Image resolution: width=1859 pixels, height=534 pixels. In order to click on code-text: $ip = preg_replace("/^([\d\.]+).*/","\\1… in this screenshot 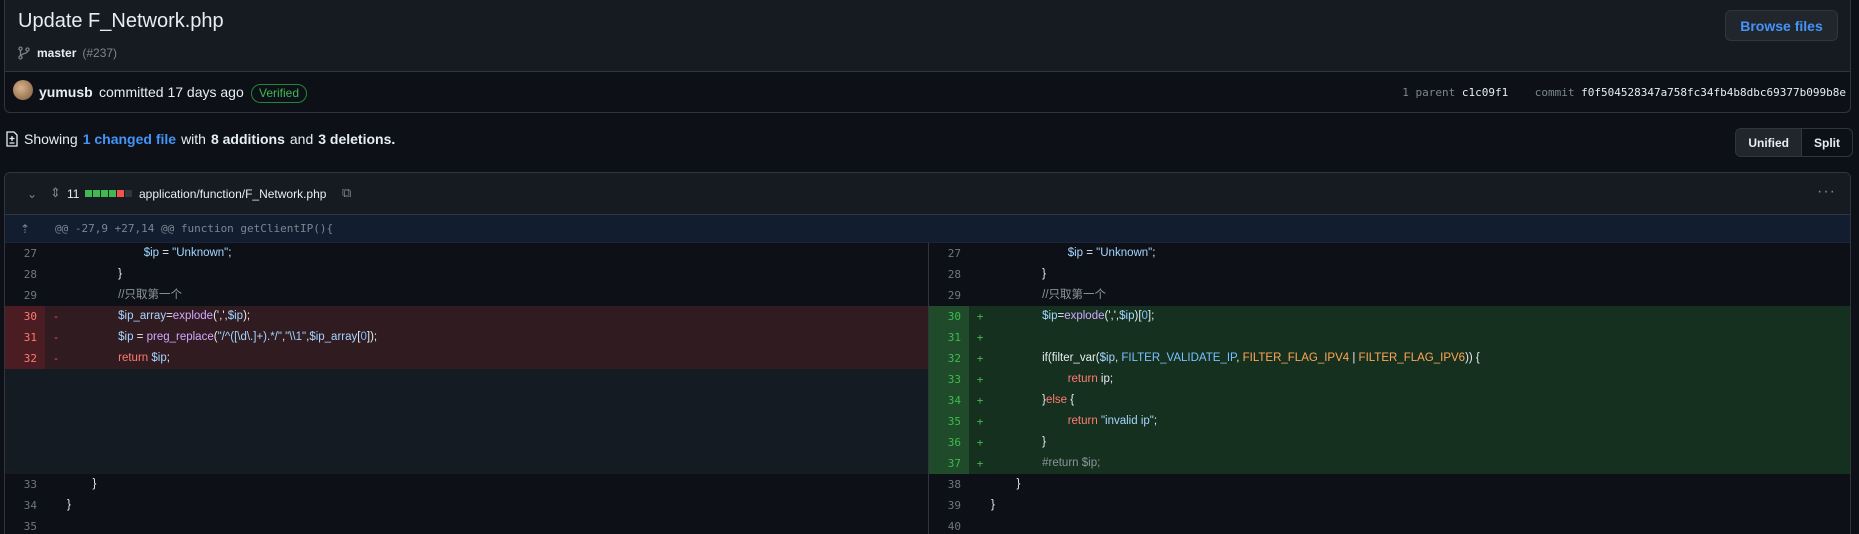, I will do `click(248, 337)`.